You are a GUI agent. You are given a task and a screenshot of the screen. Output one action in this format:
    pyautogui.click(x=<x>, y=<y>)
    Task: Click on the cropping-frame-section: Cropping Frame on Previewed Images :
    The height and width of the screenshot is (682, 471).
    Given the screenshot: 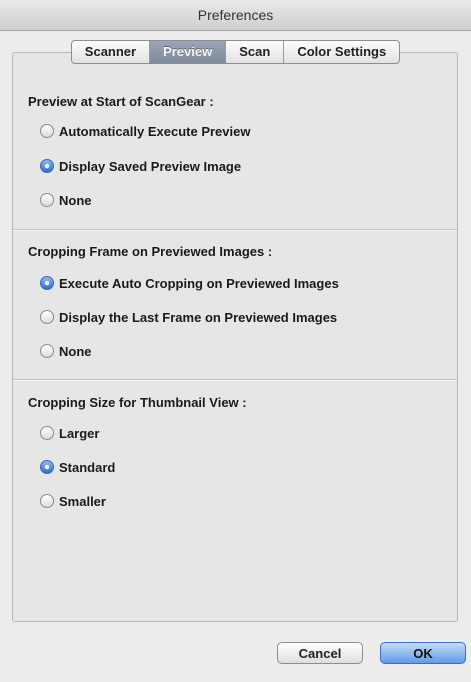 What is the action you would take?
    pyautogui.click(x=150, y=251)
    